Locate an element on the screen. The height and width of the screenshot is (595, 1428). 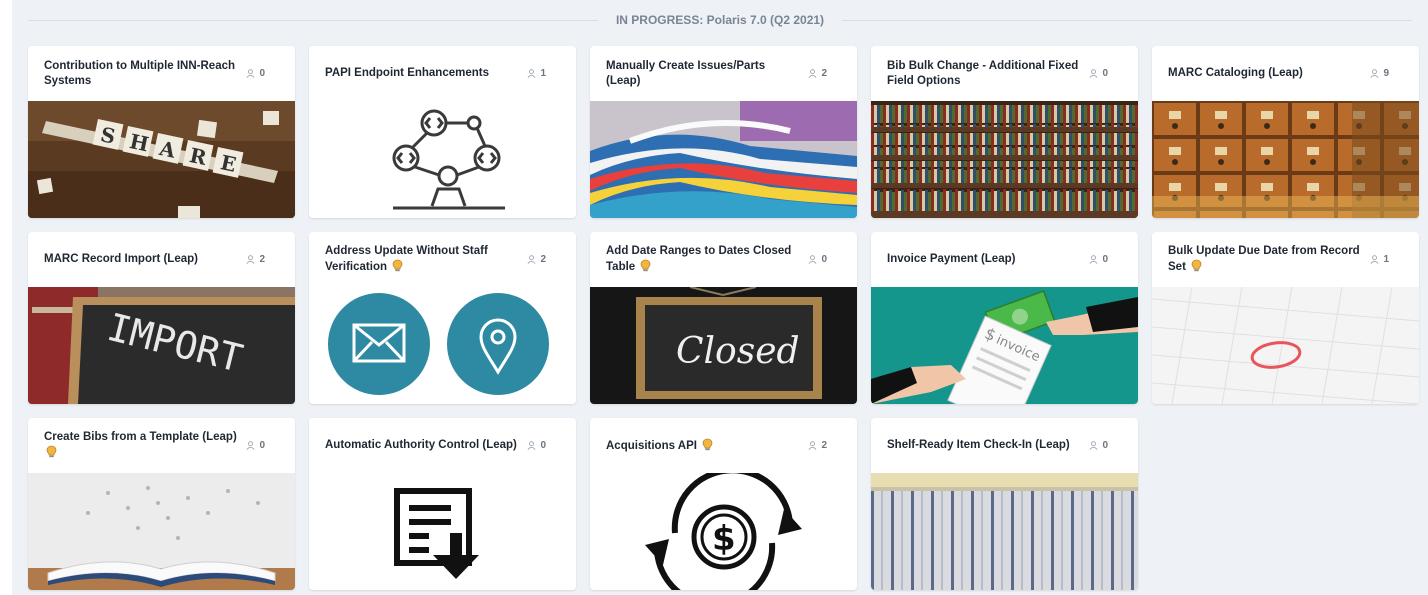
card-header: Shelf-Ready Item Check-In (Leap) 0 is located at coordinates (1004, 445).